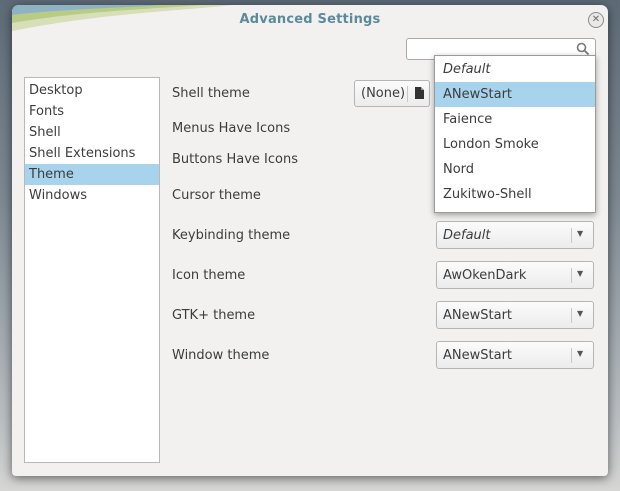  I want to click on icon-theme-value: AwOkenDark, so click(485, 275).